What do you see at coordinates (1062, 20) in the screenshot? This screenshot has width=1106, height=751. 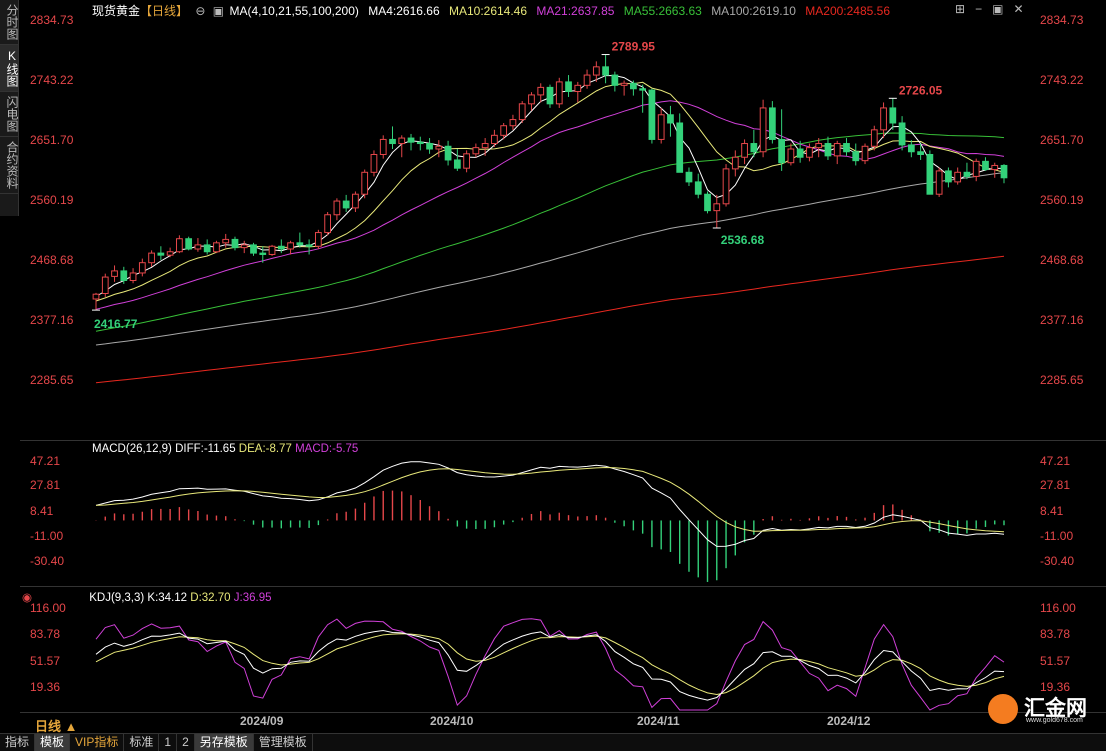 I see `price-tick-right: 2834.73` at bounding box center [1062, 20].